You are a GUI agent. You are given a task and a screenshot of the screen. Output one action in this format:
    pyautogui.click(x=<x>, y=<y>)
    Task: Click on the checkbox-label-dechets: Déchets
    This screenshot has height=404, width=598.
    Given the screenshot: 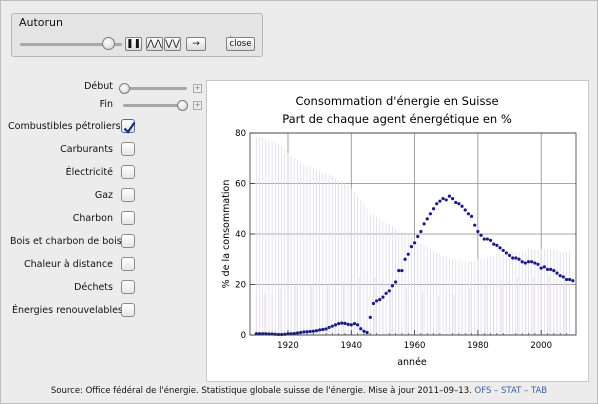 What is the action you would take?
    pyautogui.click(x=93, y=287)
    